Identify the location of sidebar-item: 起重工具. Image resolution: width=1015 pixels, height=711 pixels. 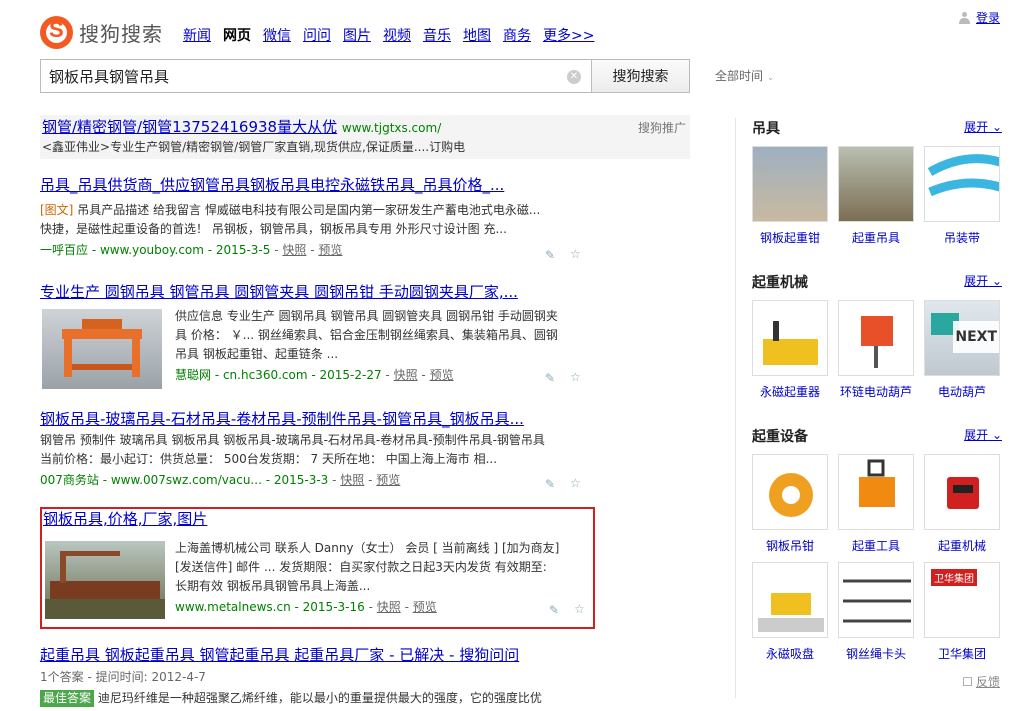
(876, 504).